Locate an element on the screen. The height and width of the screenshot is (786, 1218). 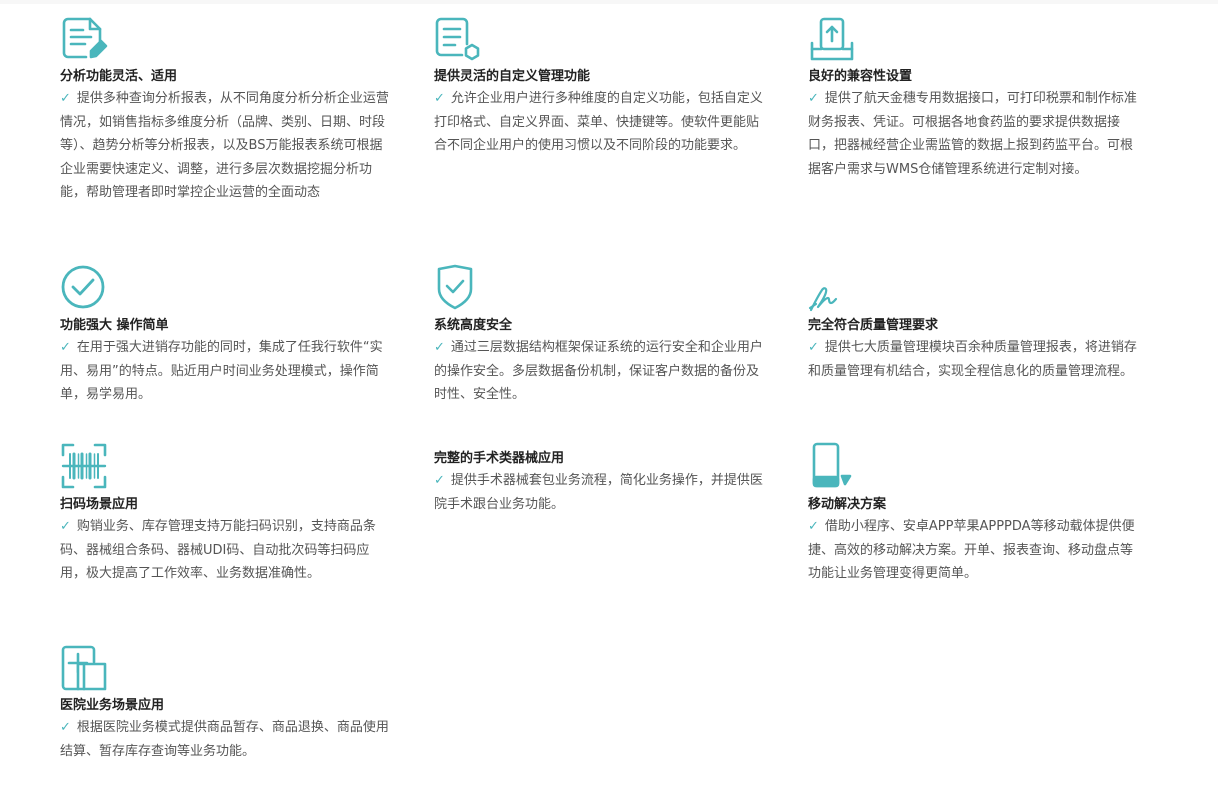
shield-check-icon is located at coordinates (458, 288).